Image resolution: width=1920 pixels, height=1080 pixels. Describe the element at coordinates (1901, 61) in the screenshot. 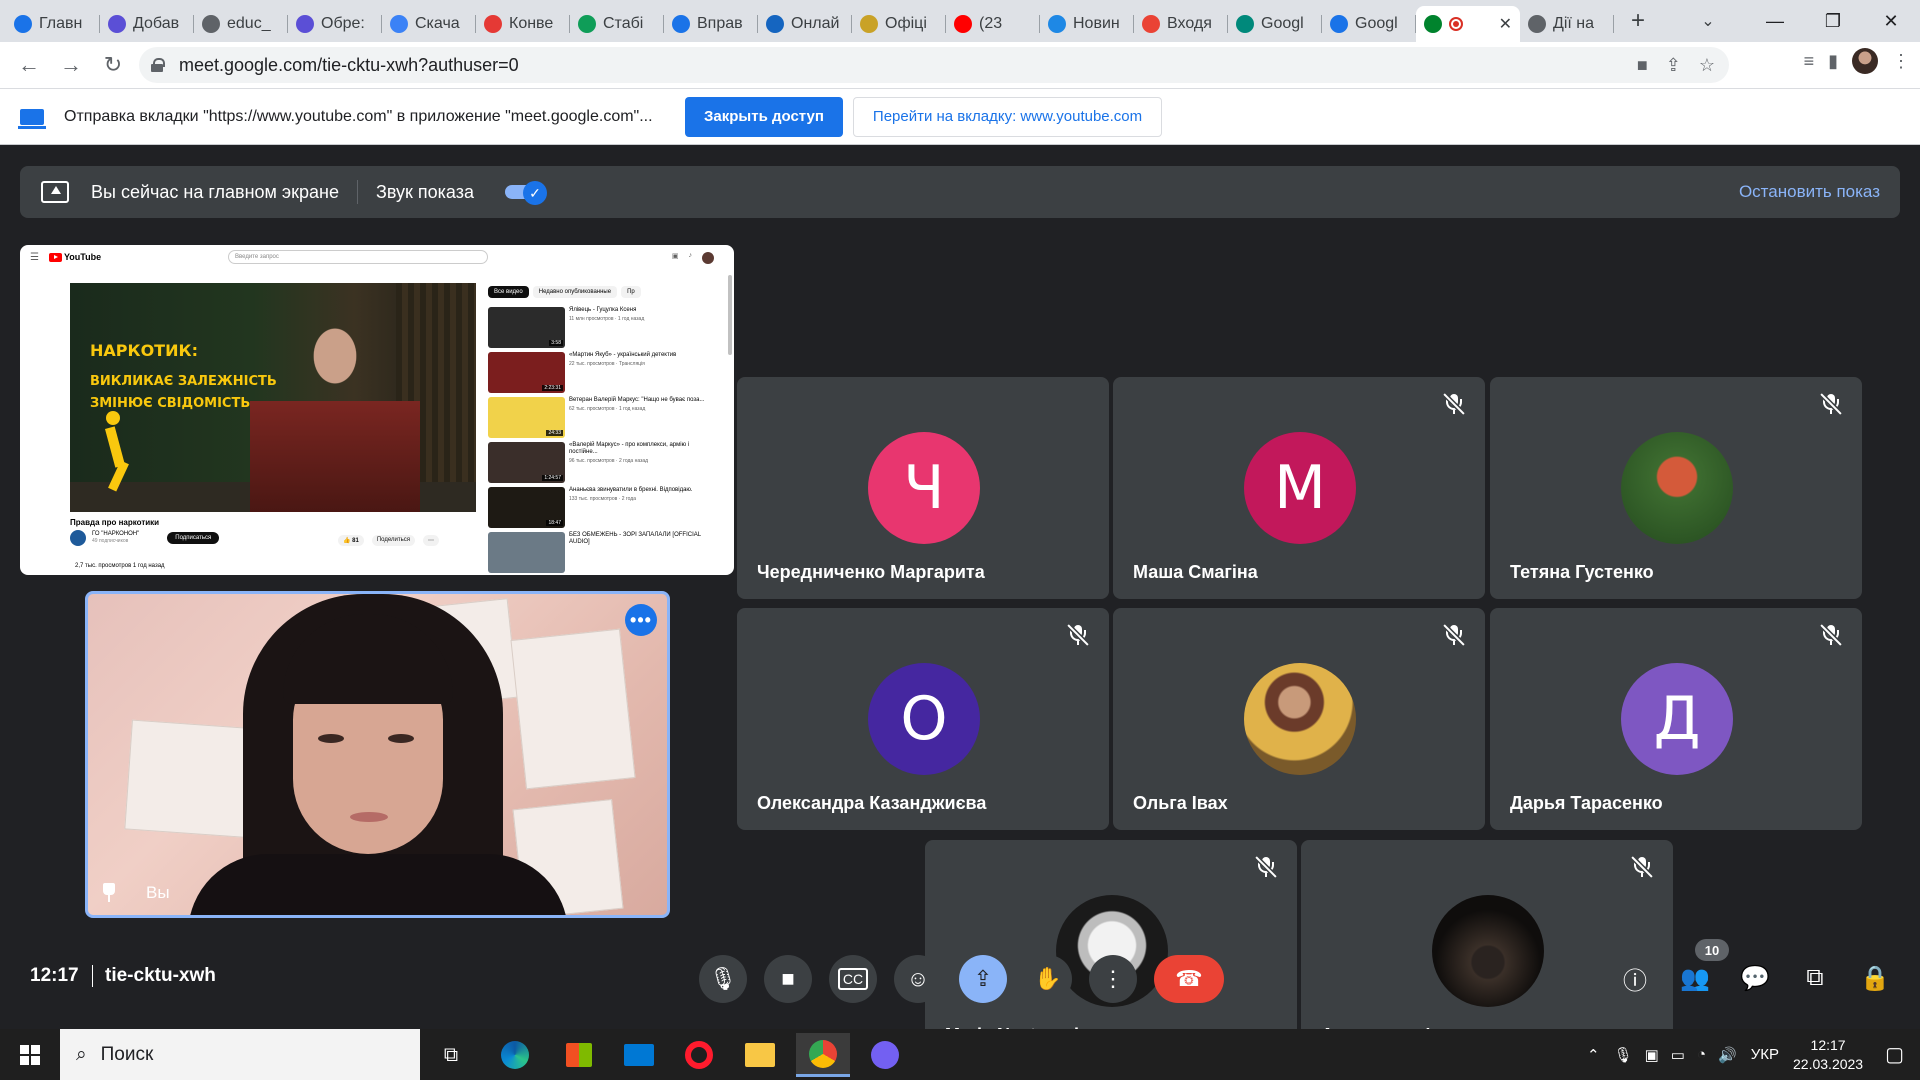

I see `chrome-menu-icon: ⋮` at that location.